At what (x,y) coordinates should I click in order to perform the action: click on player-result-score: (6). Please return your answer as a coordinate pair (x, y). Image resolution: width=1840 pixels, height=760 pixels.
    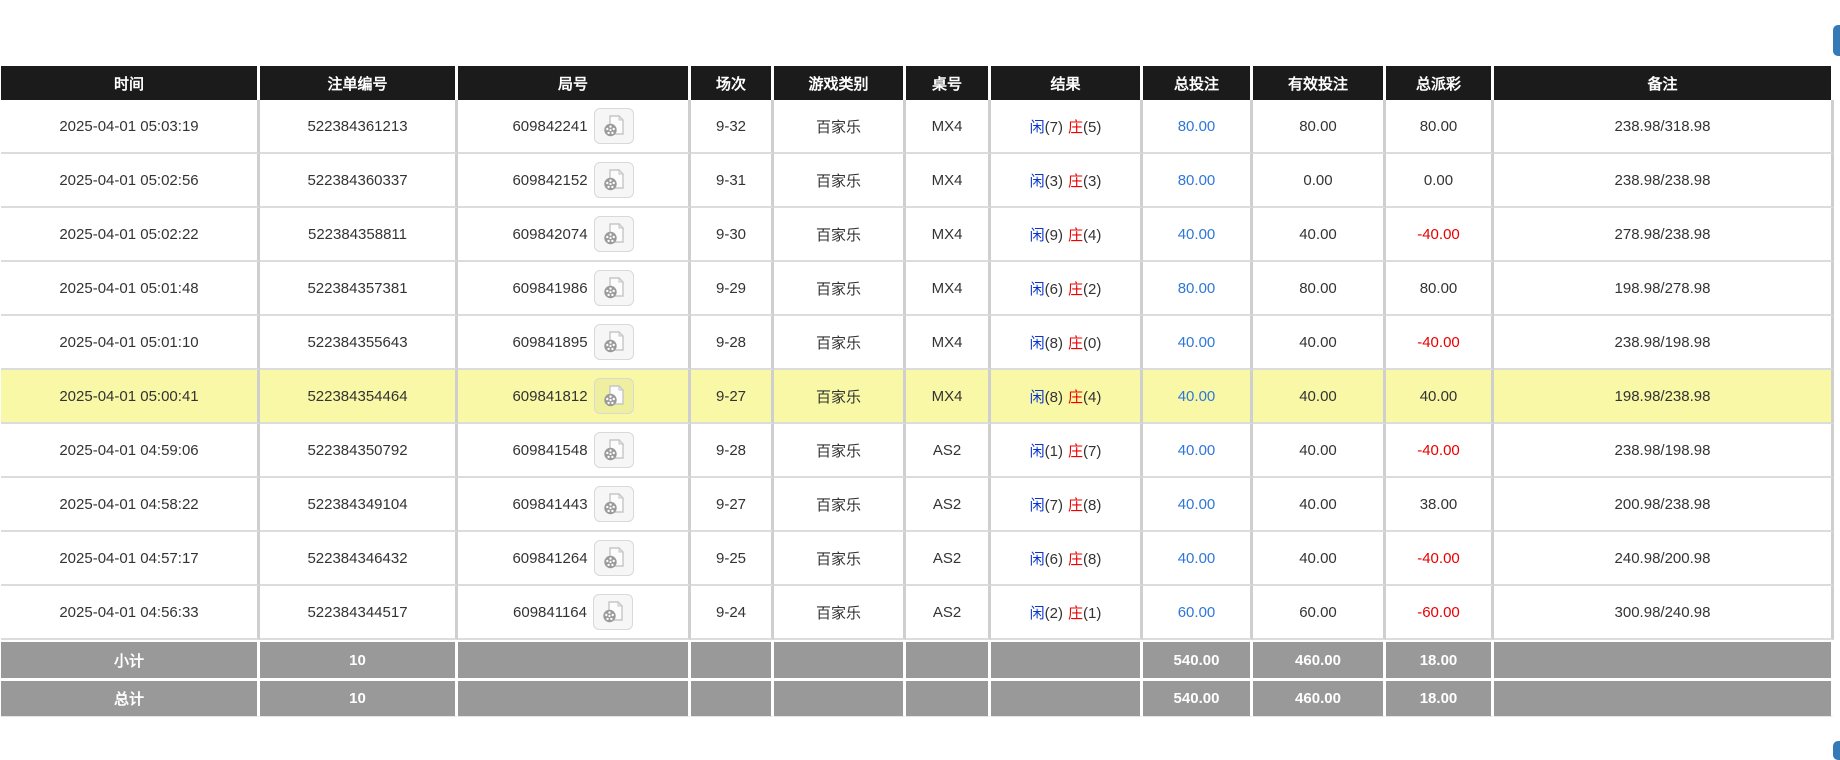
    Looking at the image, I should click on (1053, 289).